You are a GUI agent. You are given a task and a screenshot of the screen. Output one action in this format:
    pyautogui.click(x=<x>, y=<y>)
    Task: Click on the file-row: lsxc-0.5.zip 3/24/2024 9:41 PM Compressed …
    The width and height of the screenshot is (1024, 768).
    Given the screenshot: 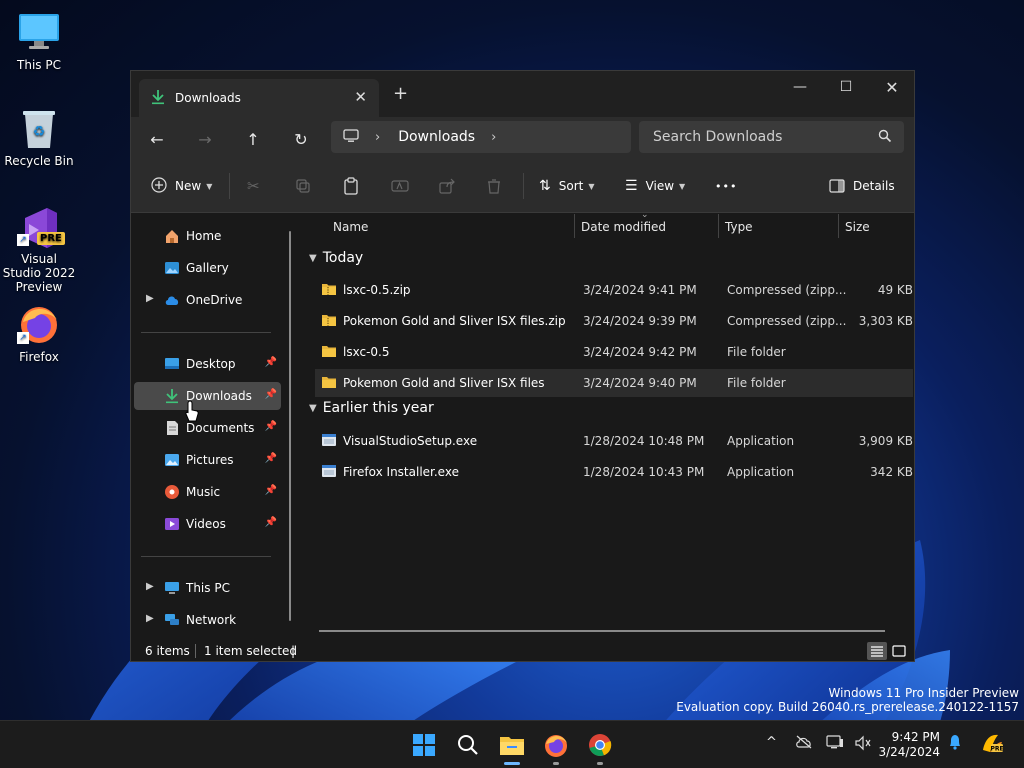 What is the action you would take?
    pyautogui.click(x=614, y=290)
    